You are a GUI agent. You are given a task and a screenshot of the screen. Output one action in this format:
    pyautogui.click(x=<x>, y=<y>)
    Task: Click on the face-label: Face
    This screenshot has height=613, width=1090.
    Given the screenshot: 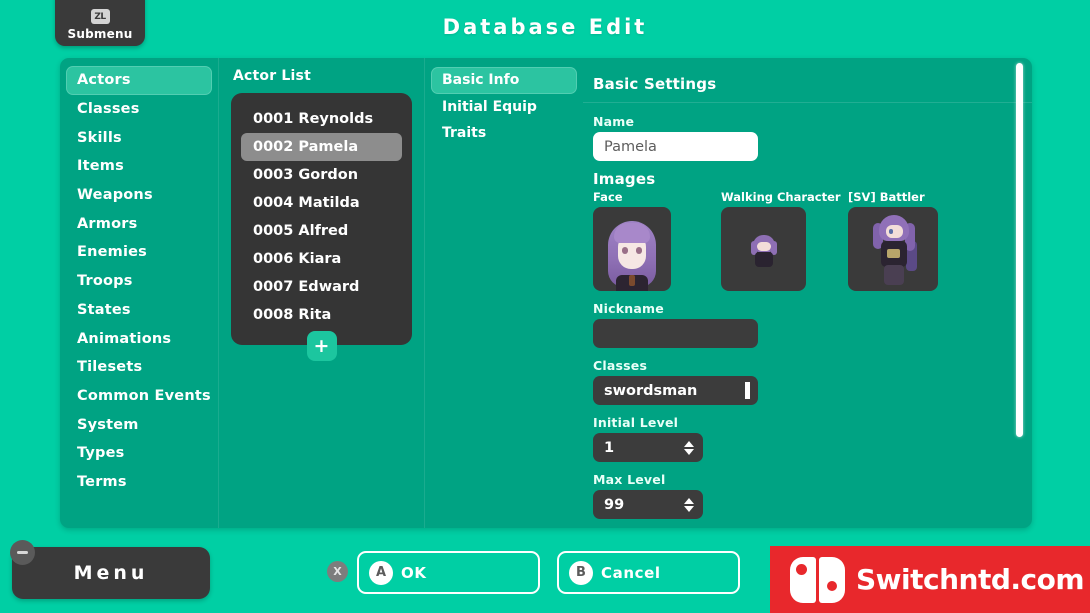 What is the action you would take?
    pyautogui.click(x=608, y=197)
    